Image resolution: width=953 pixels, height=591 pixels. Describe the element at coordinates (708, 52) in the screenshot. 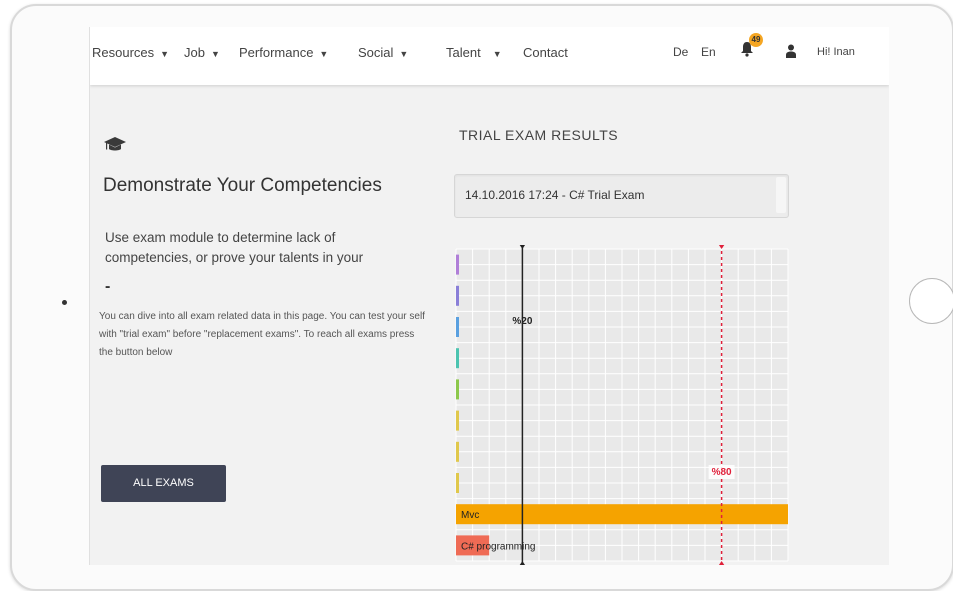

I see `lang-en: En` at that location.